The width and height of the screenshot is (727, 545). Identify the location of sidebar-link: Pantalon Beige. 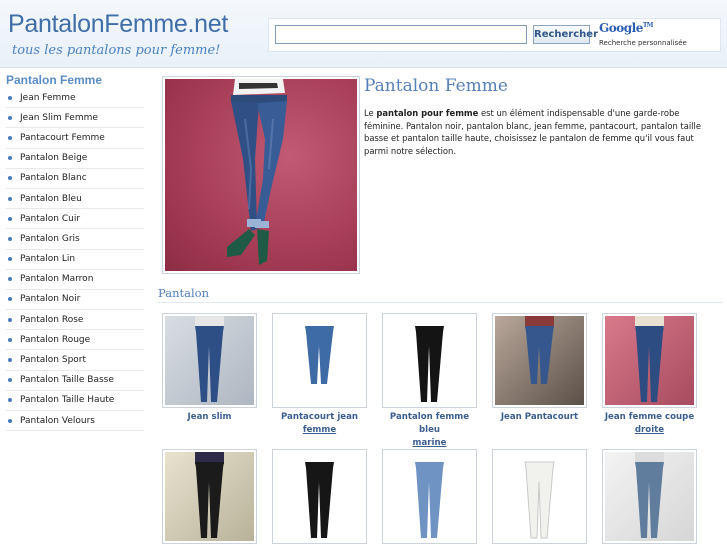
(53, 158).